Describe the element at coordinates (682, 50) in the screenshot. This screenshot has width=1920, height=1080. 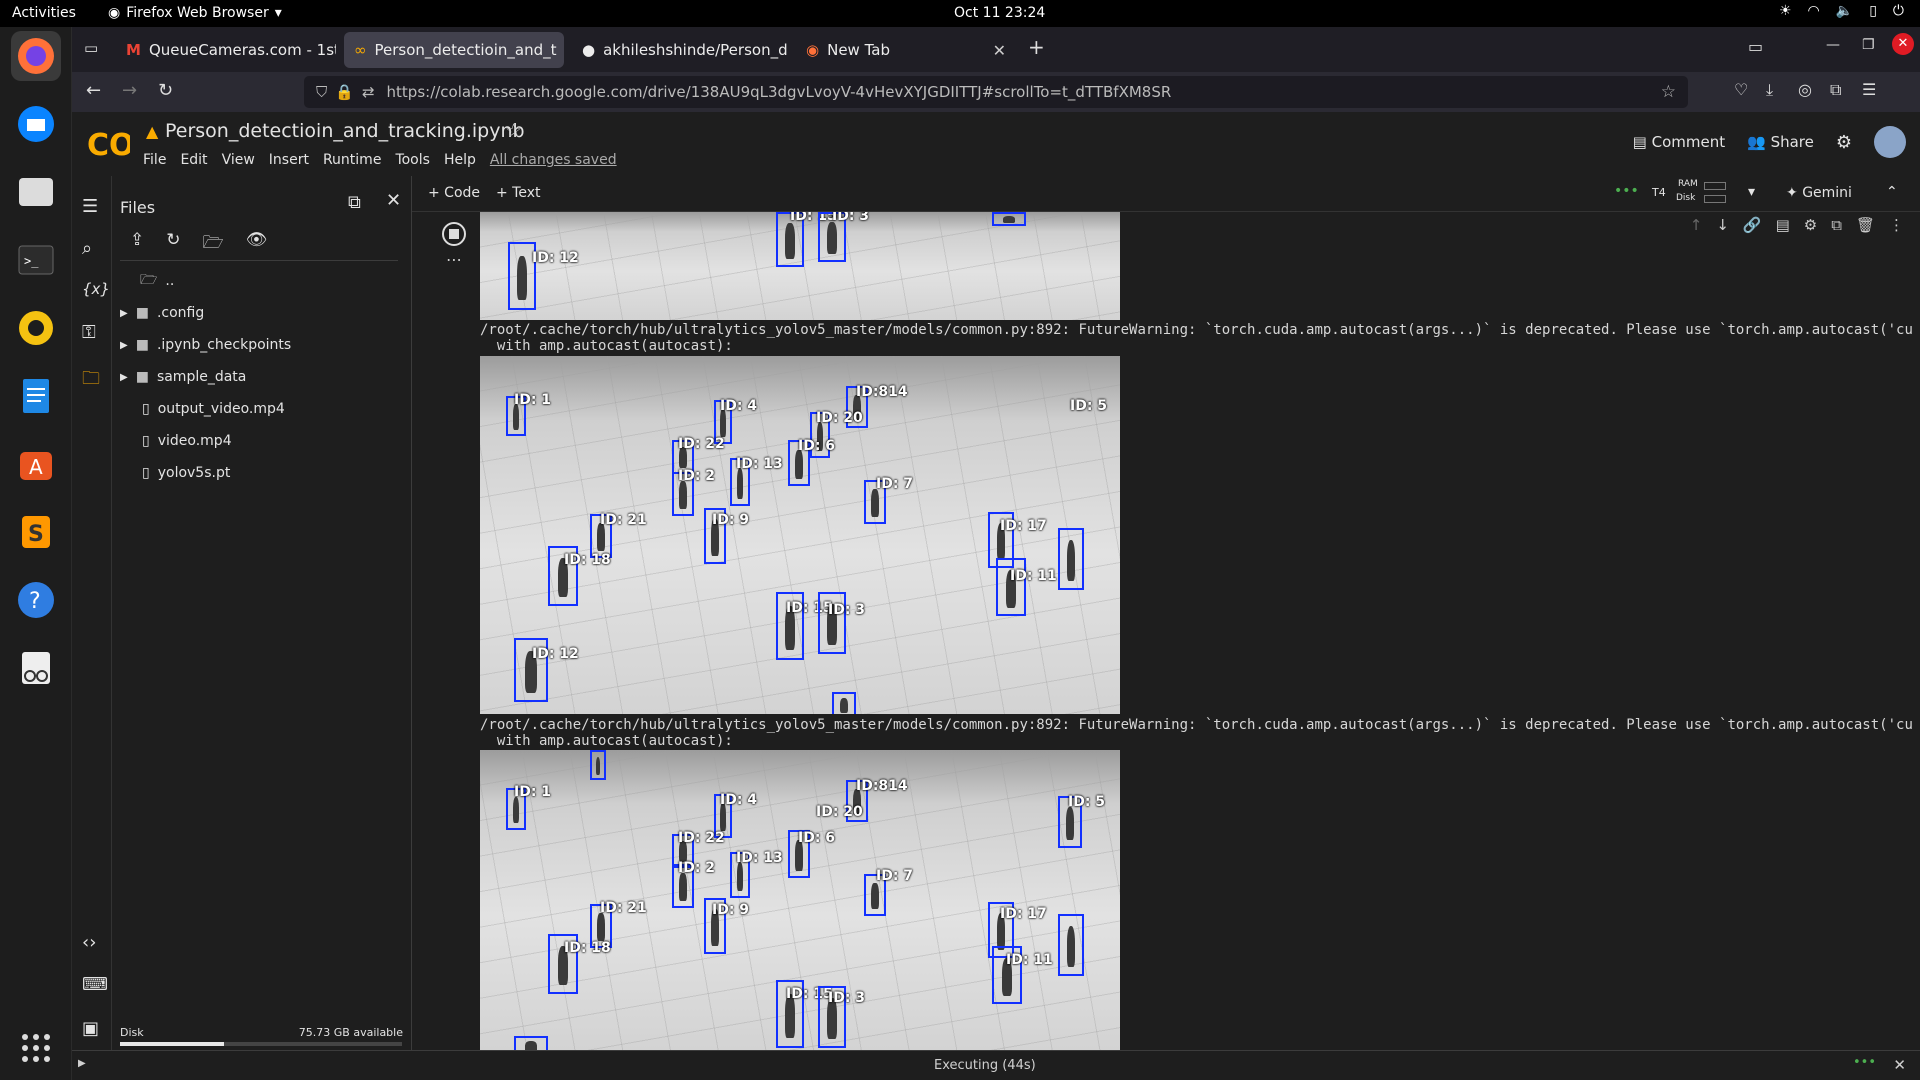
I see `tab-github: ● akhileshshinde/Person_d` at that location.